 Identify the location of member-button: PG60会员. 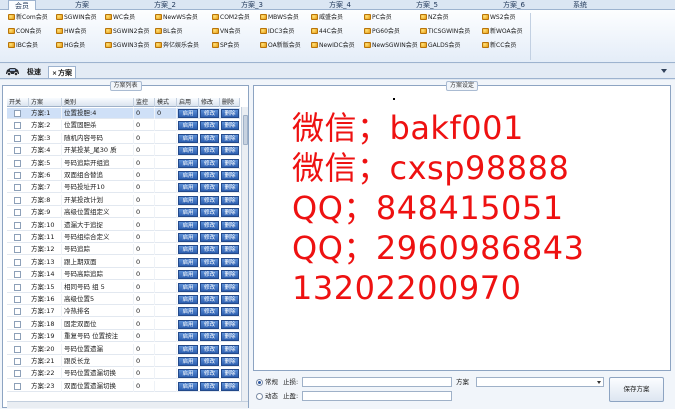
(382, 32).